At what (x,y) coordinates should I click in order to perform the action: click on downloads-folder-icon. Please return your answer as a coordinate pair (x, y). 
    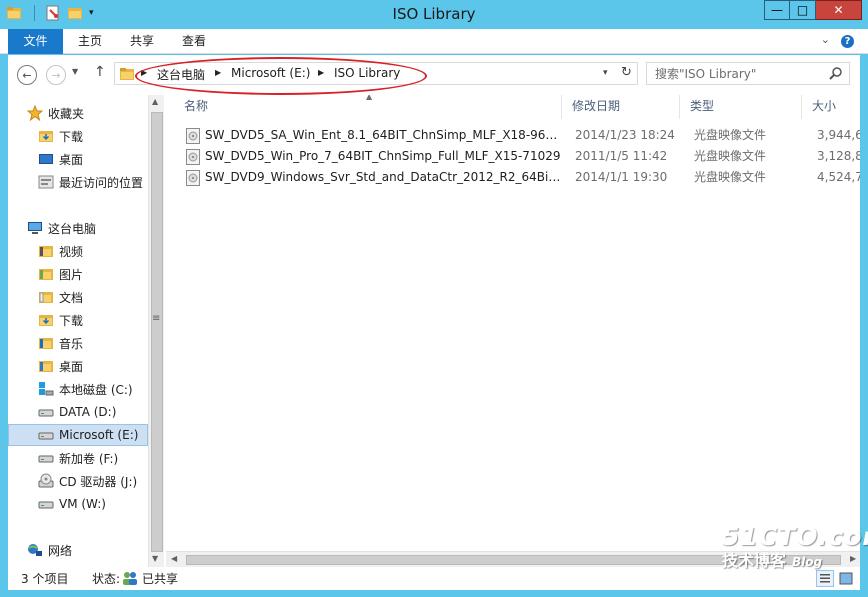
    Looking at the image, I should click on (46, 136).